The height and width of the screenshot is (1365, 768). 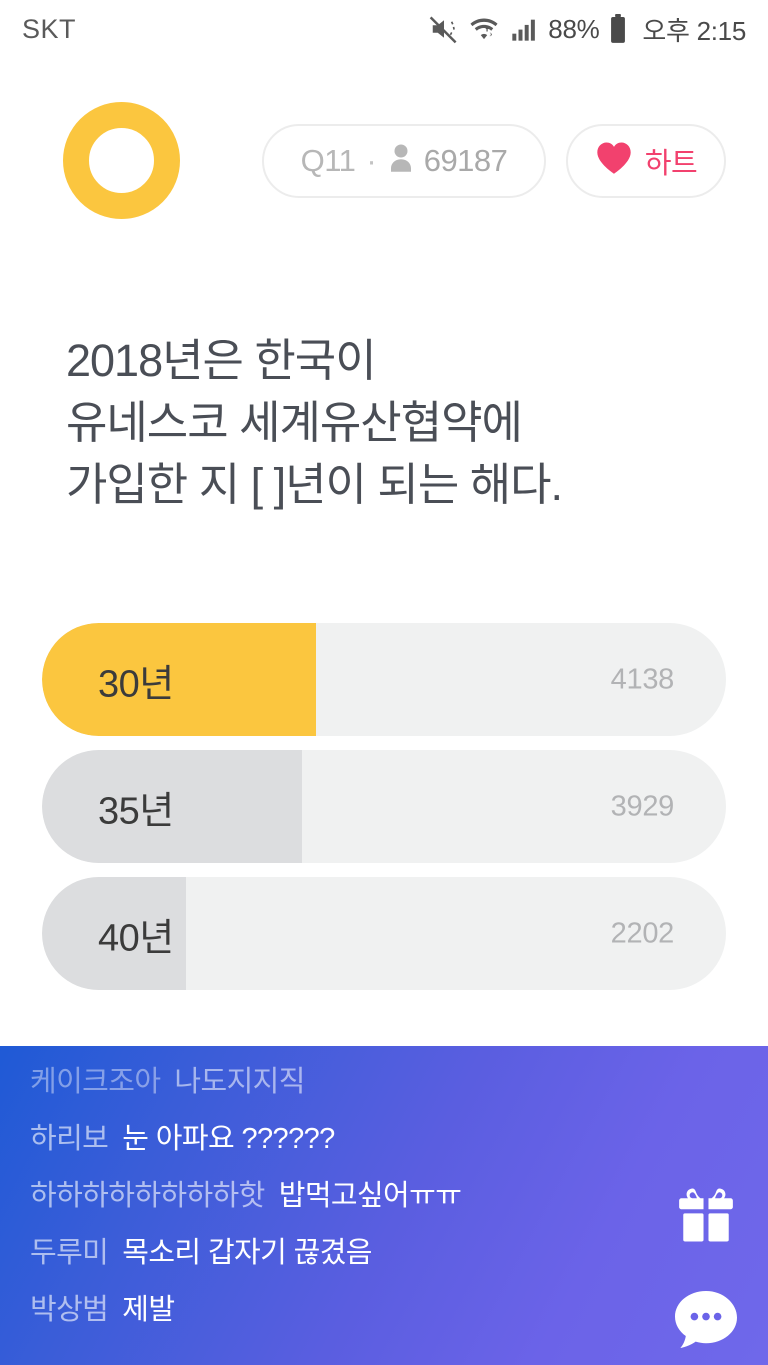 What do you see at coordinates (121, 160) in the screenshot?
I see `yellow-ring-logo` at bounding box center [121, 160].